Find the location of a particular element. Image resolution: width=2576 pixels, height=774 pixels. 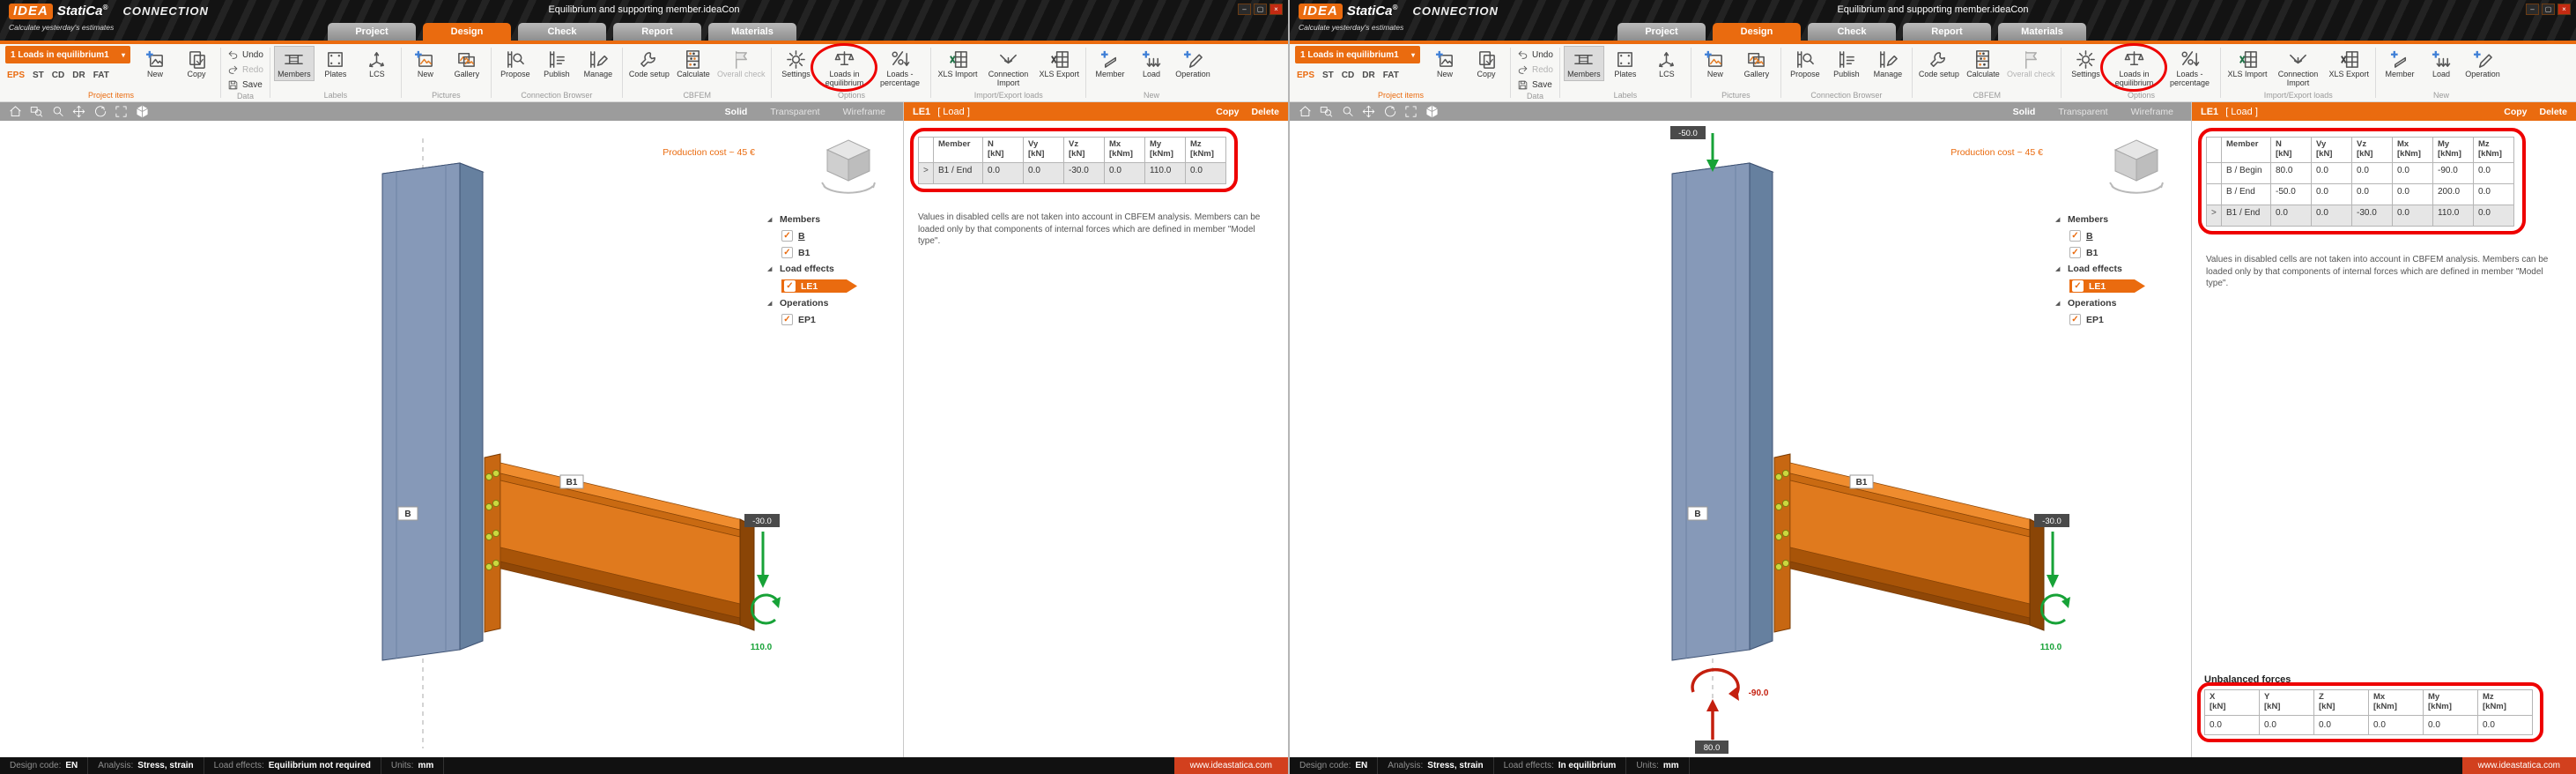

new-member-button: Member is located at coordinates (1110, 64).